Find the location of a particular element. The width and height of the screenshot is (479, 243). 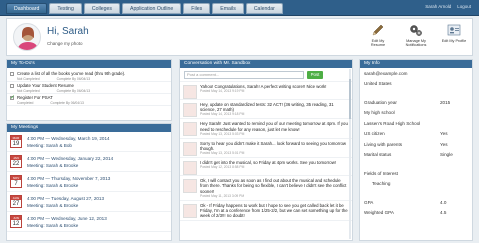

tab-emails: Emails is located at coordinates (228, 8).